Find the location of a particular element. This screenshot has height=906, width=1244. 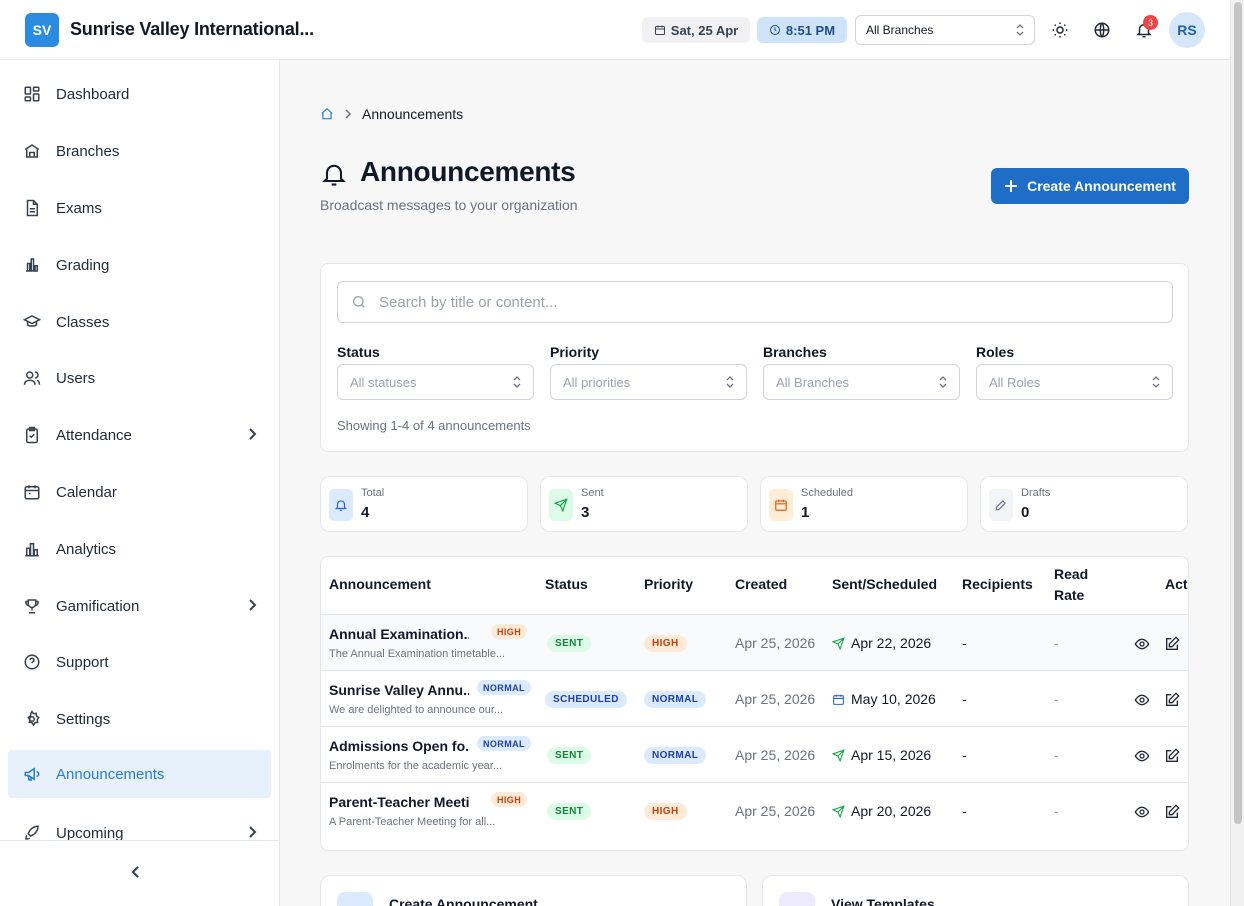

column-header-actions: Acti is located at coordinates (1177, 584).